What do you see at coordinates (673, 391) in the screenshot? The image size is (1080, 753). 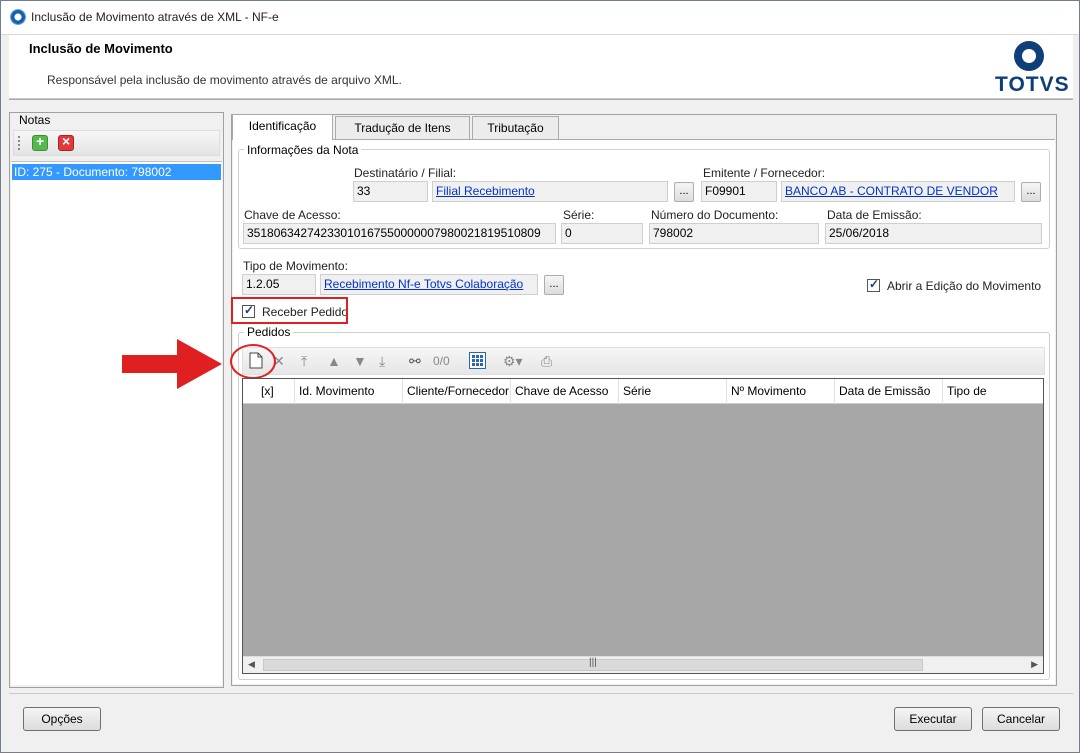 I see `col-serie: Série` at bounding box center [673, 391].